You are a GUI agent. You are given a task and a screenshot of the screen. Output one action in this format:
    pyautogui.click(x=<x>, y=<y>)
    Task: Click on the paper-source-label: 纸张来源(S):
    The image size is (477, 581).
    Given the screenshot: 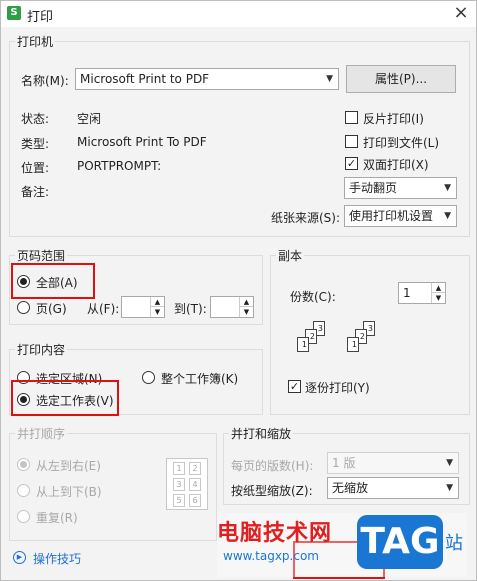 What is the action you would take?
    pyautogui.click(x=306, y=218)
    